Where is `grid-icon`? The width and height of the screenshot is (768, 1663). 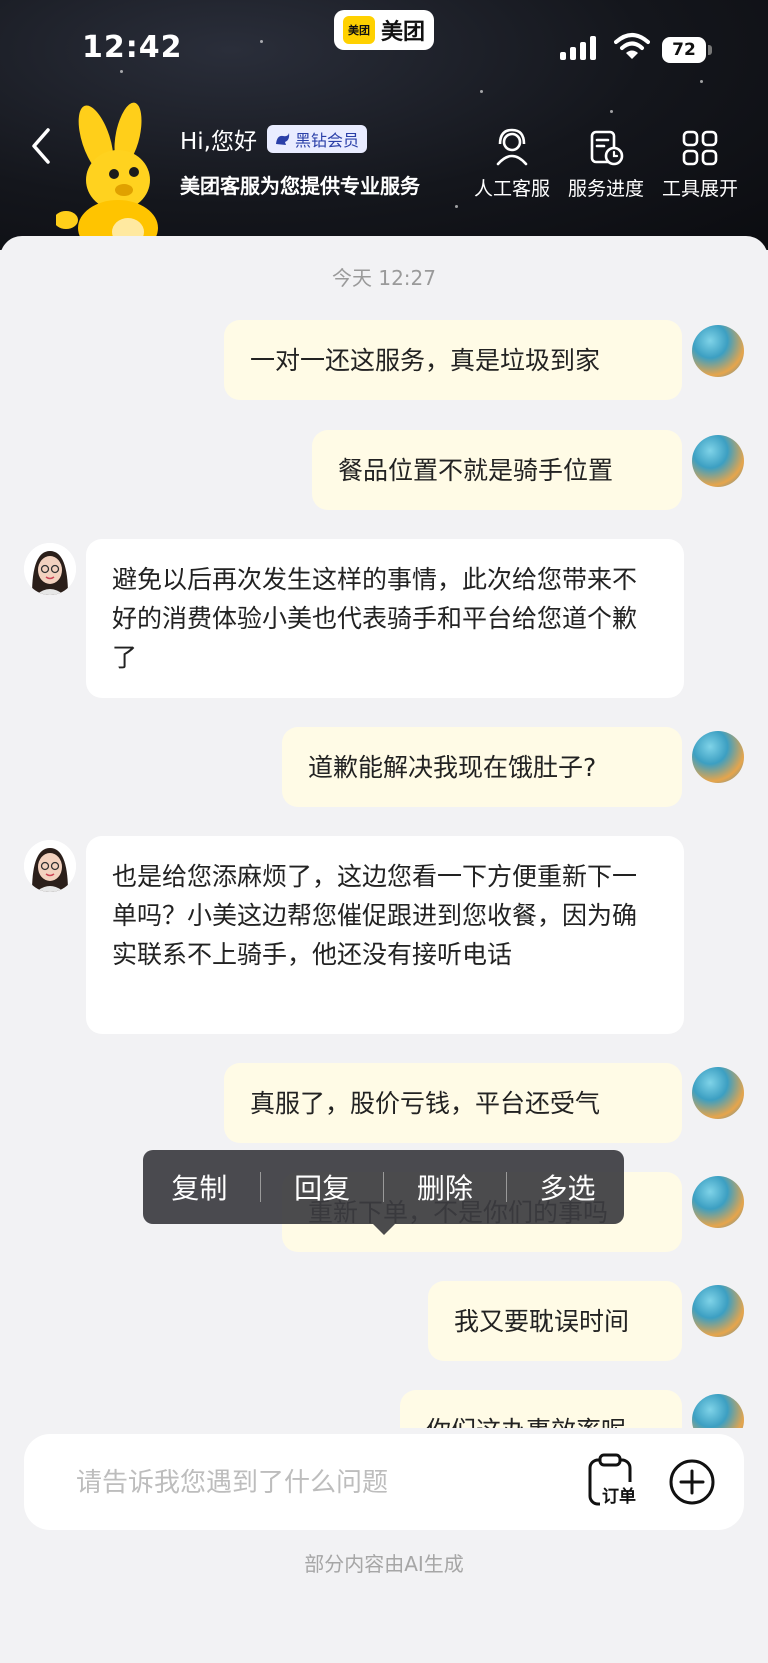 grid-icon is located at coordinates (700, 148).